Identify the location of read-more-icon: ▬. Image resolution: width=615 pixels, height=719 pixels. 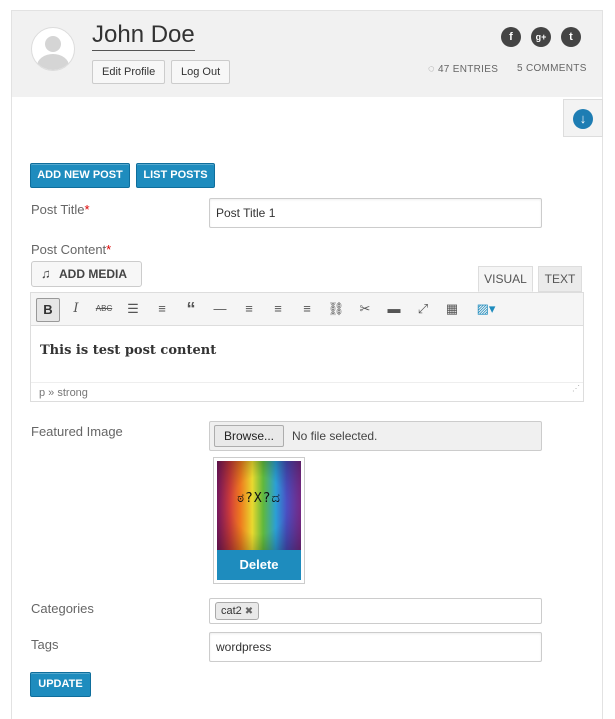
(394, 310).